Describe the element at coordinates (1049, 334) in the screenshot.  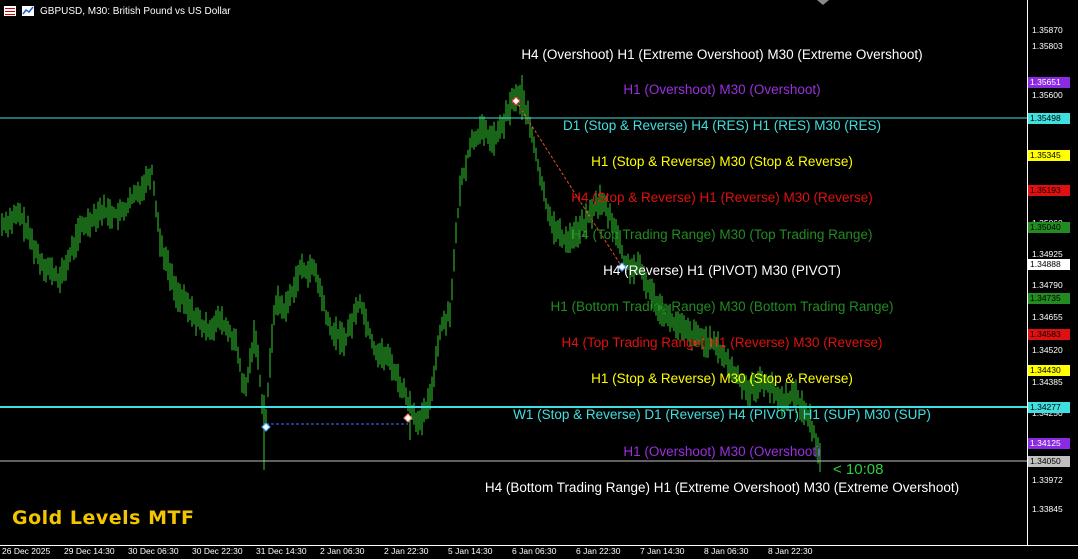
I see `price-tag: 1.34583` at that location.